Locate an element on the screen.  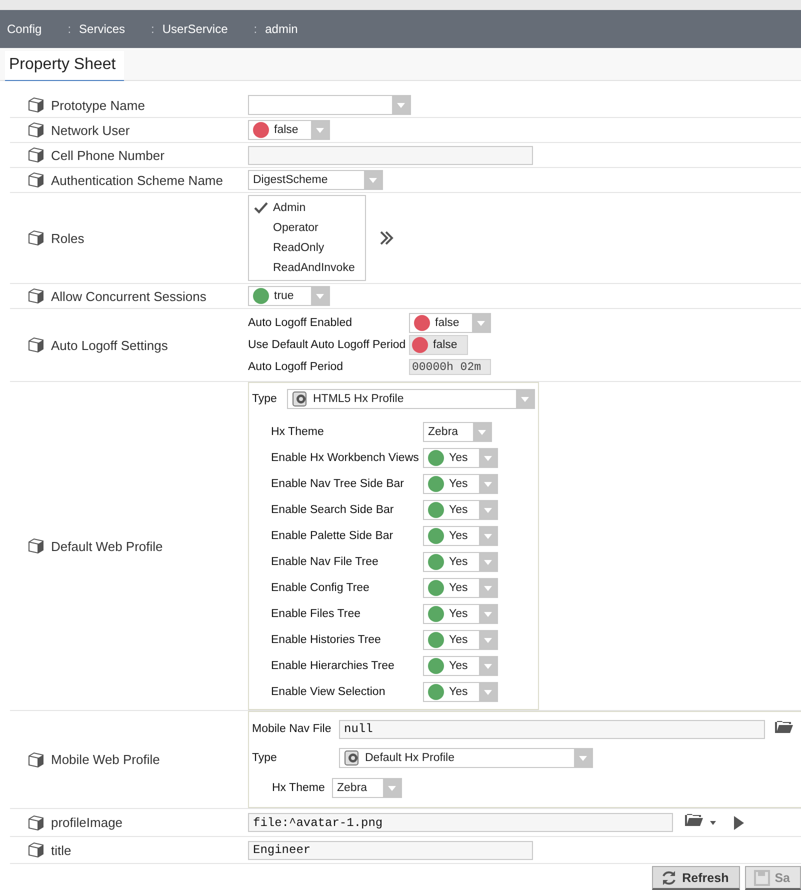
role-item: ReadAndInvoke is located at coordinates (307, 268).